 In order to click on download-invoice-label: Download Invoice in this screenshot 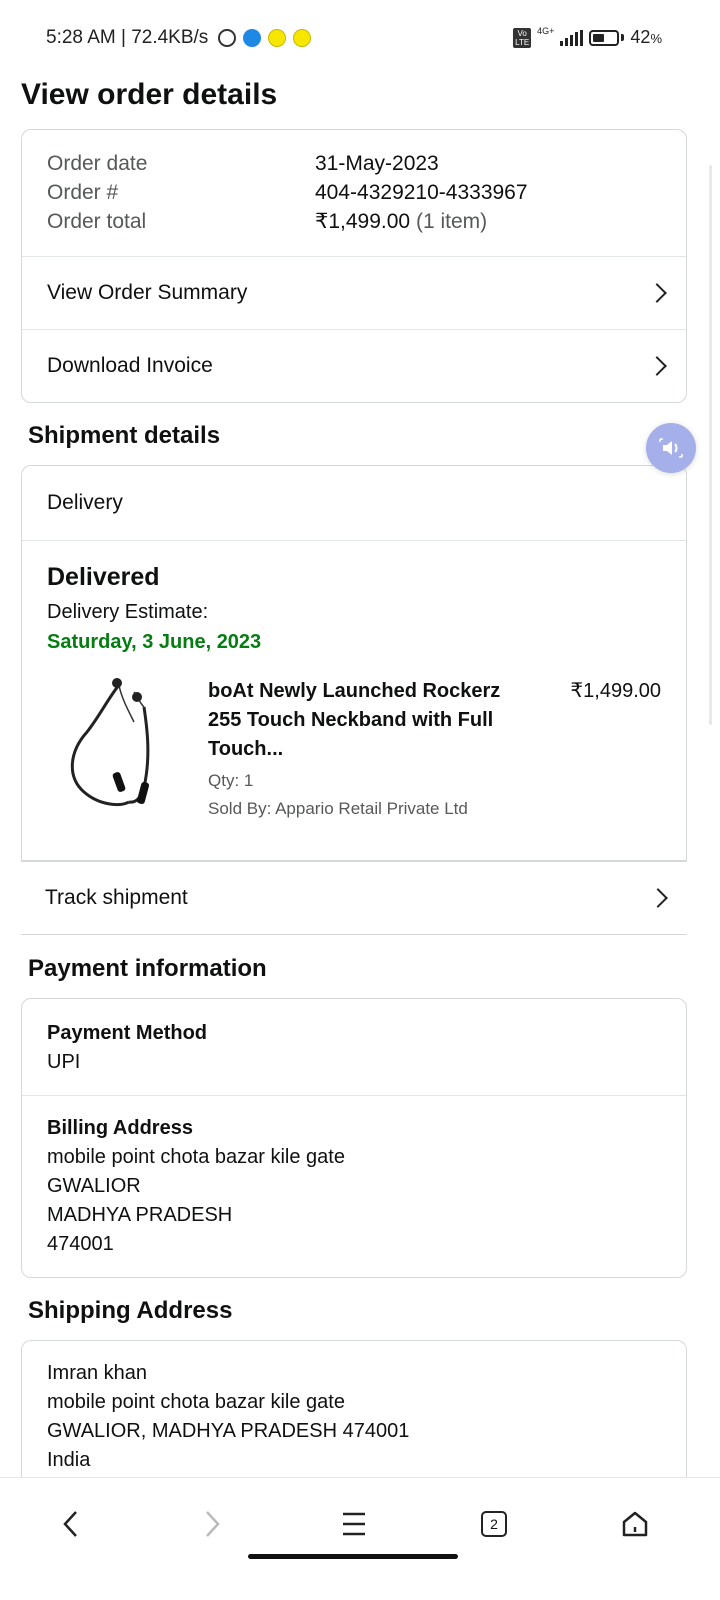, I will do `click(130, 365)`.